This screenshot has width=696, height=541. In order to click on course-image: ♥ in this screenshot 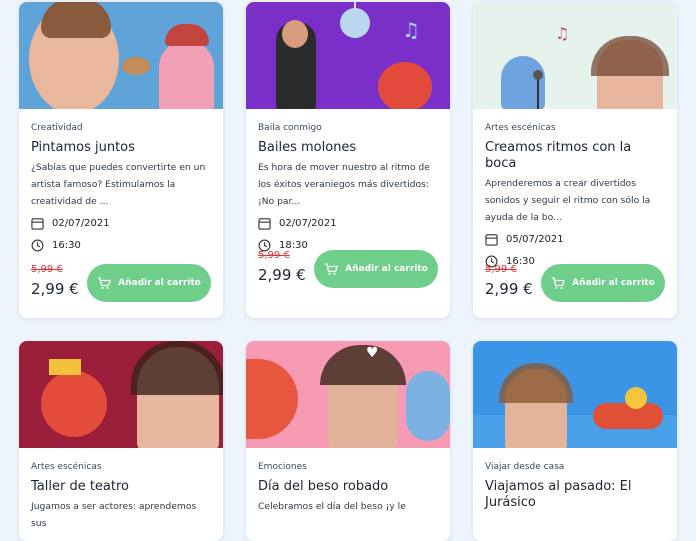, I will do `click(348, 394)`.